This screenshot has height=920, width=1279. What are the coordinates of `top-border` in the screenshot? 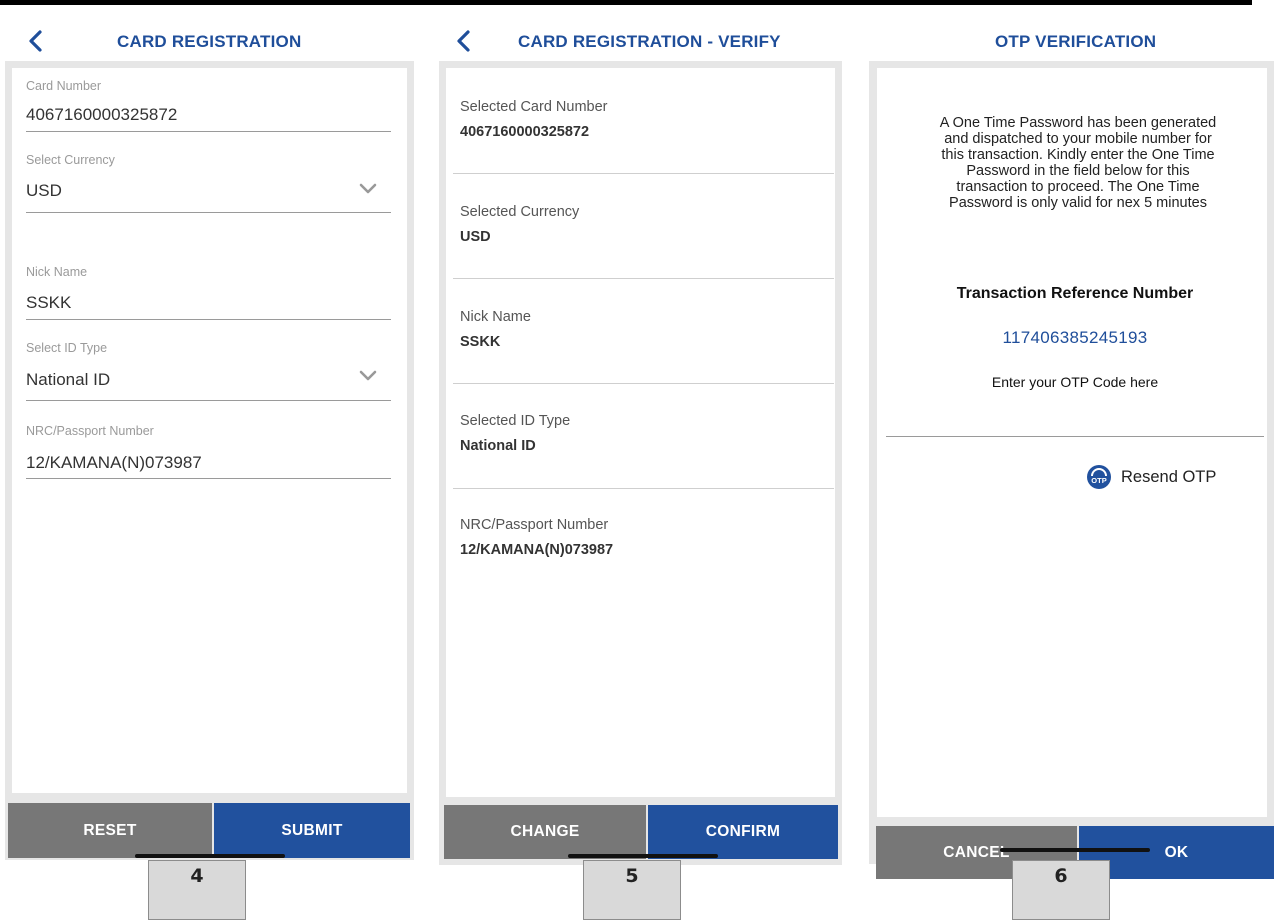 It's located at (626, 2).